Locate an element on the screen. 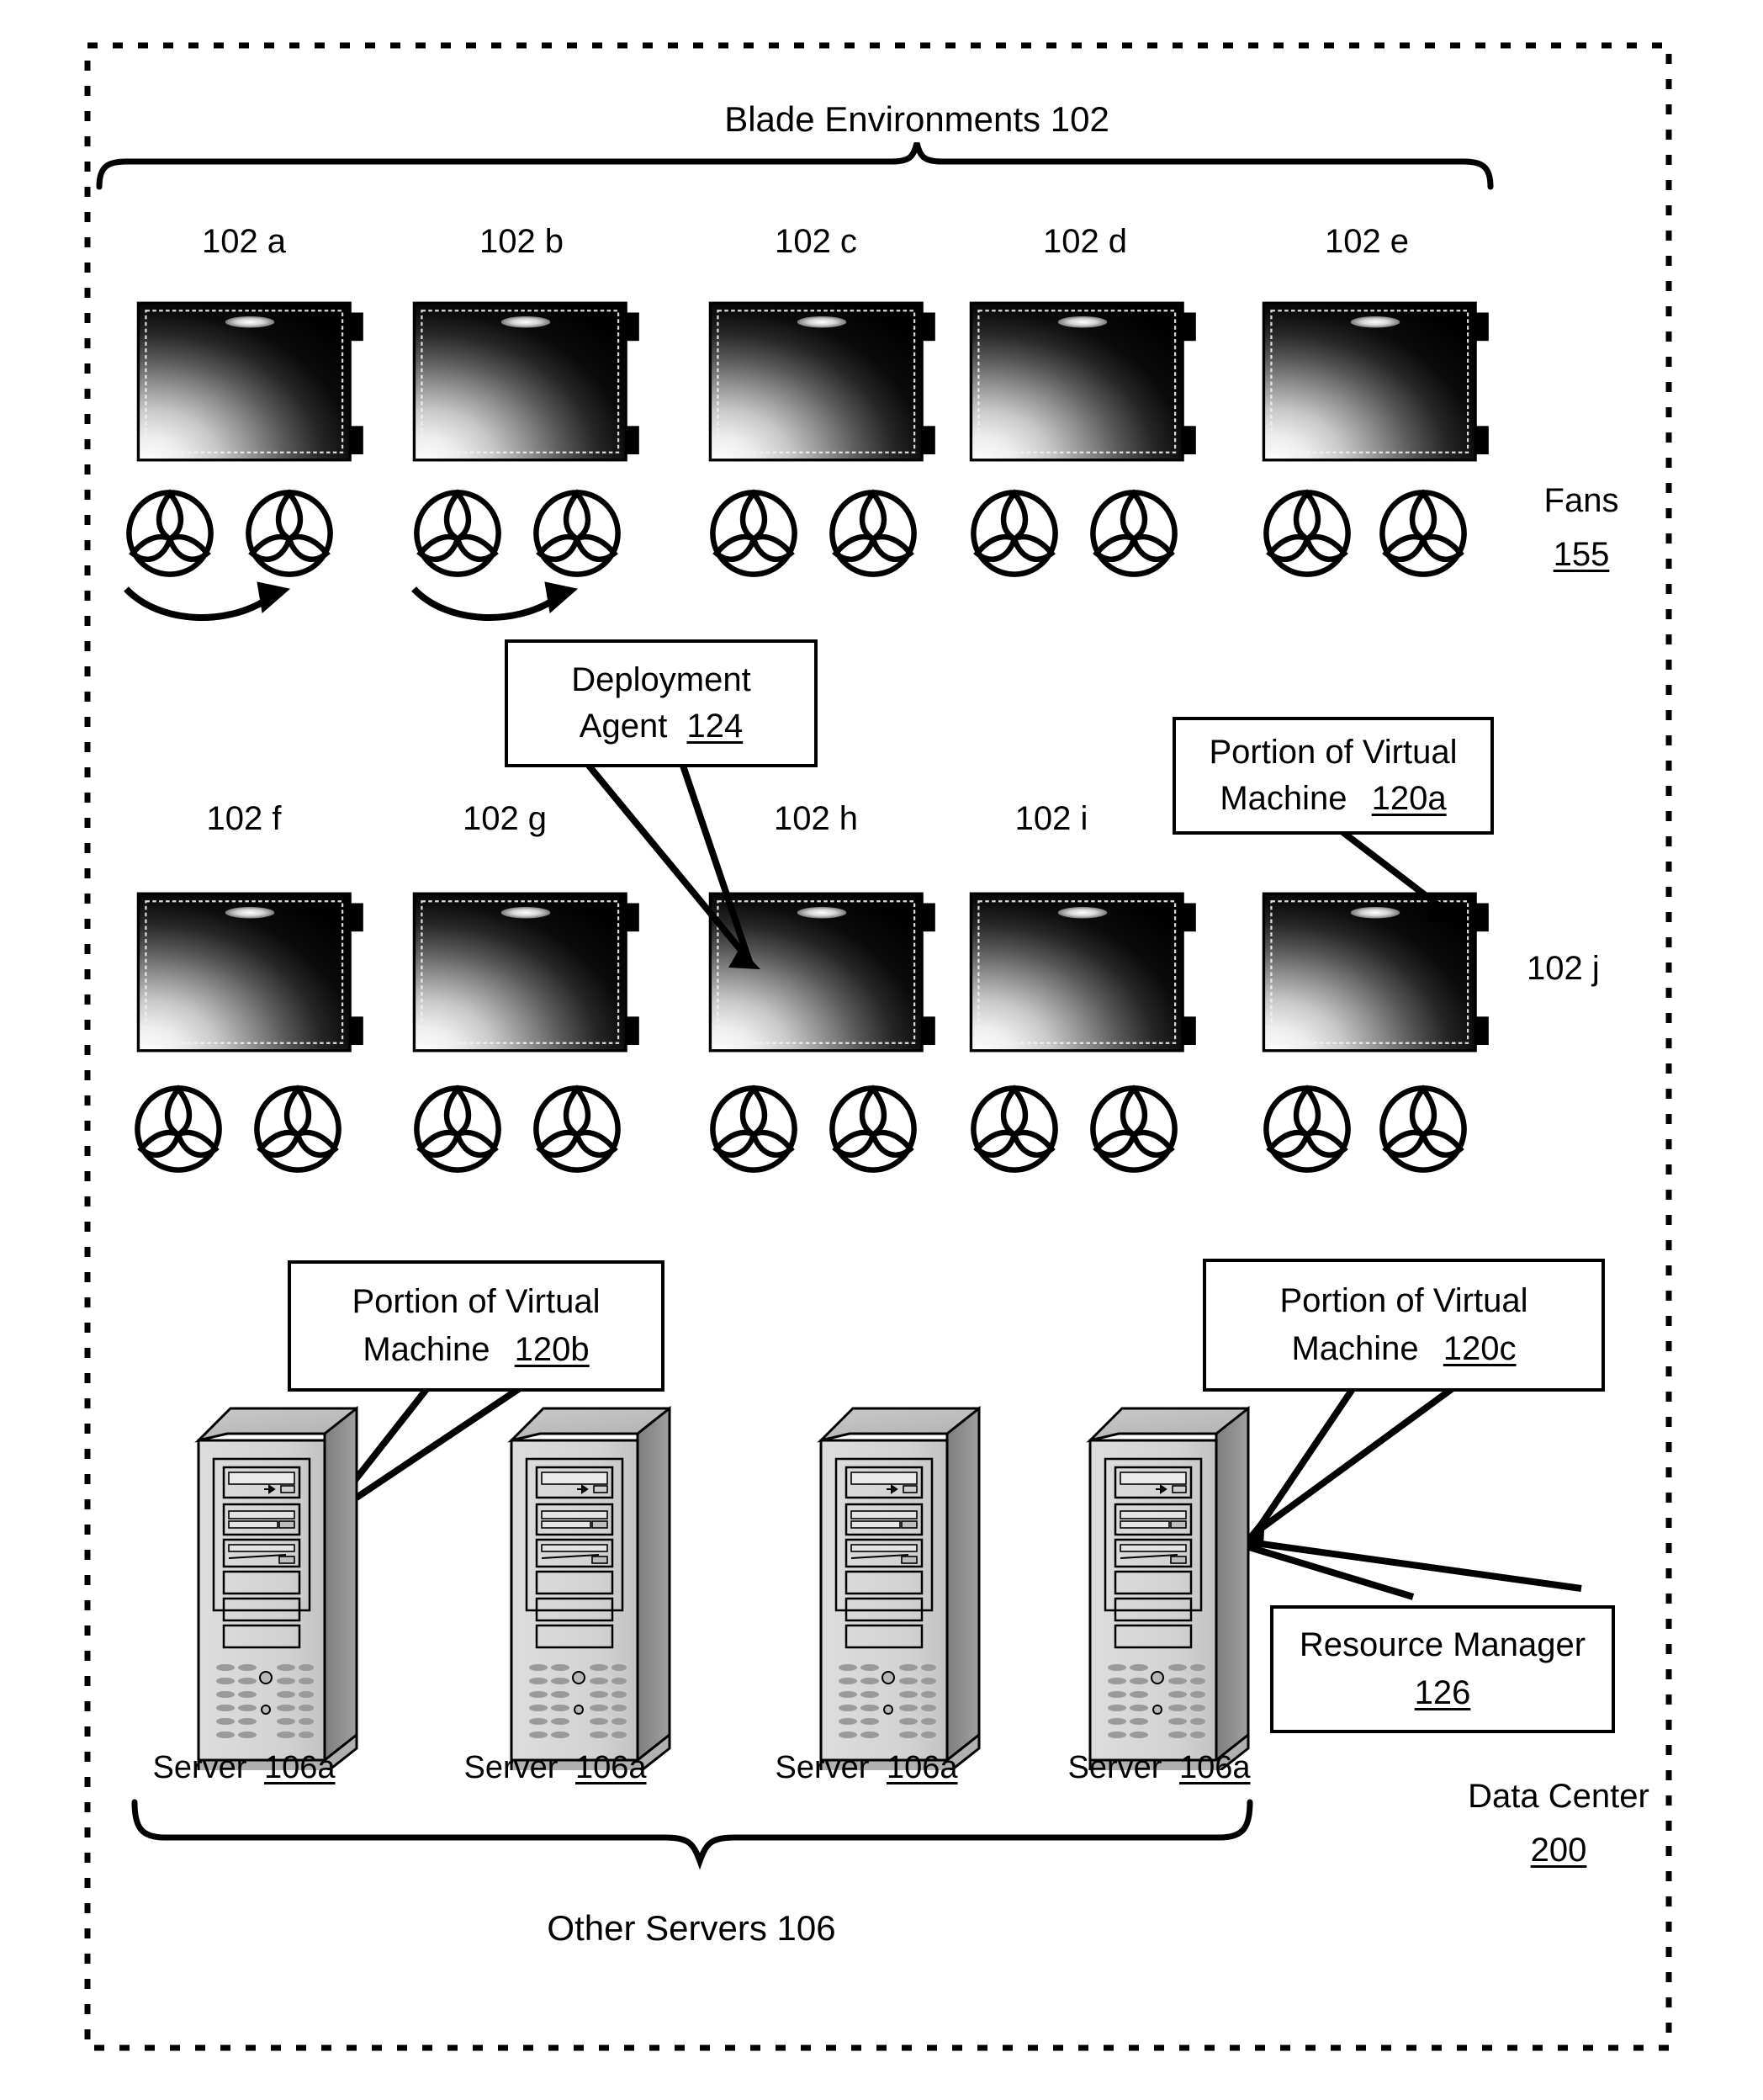 The height and width of the screenshot is (2100, 1763). callout-vm-120b-line1: Portion of Virtual is located at coordinates (476, 1301).